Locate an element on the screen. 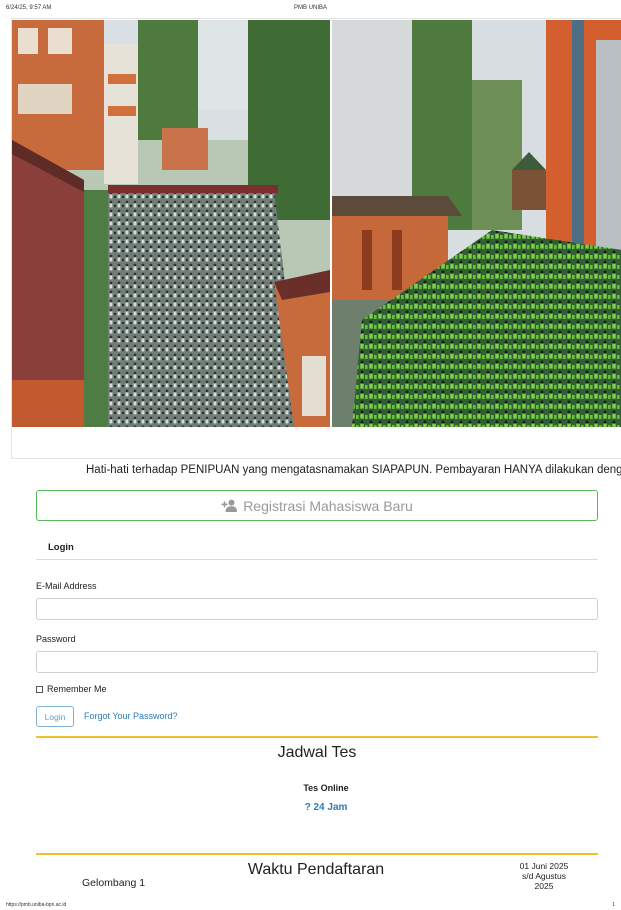  print-page-title: PMB UNIBA is located at coordinates (310, 8).